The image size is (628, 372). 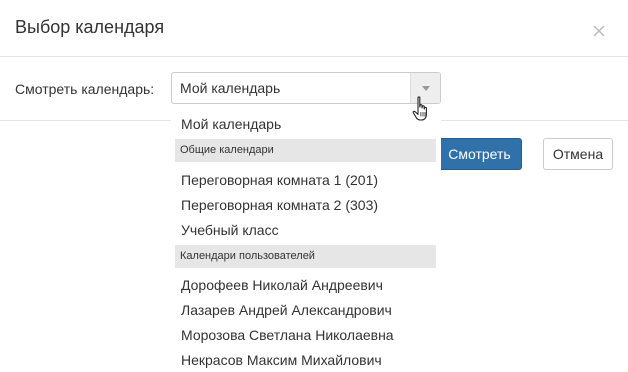 What do you see at coordinates (306, 88) in the screenshot?
I see `calendar-select: Мой календарь` at bounding box center [306, 88].